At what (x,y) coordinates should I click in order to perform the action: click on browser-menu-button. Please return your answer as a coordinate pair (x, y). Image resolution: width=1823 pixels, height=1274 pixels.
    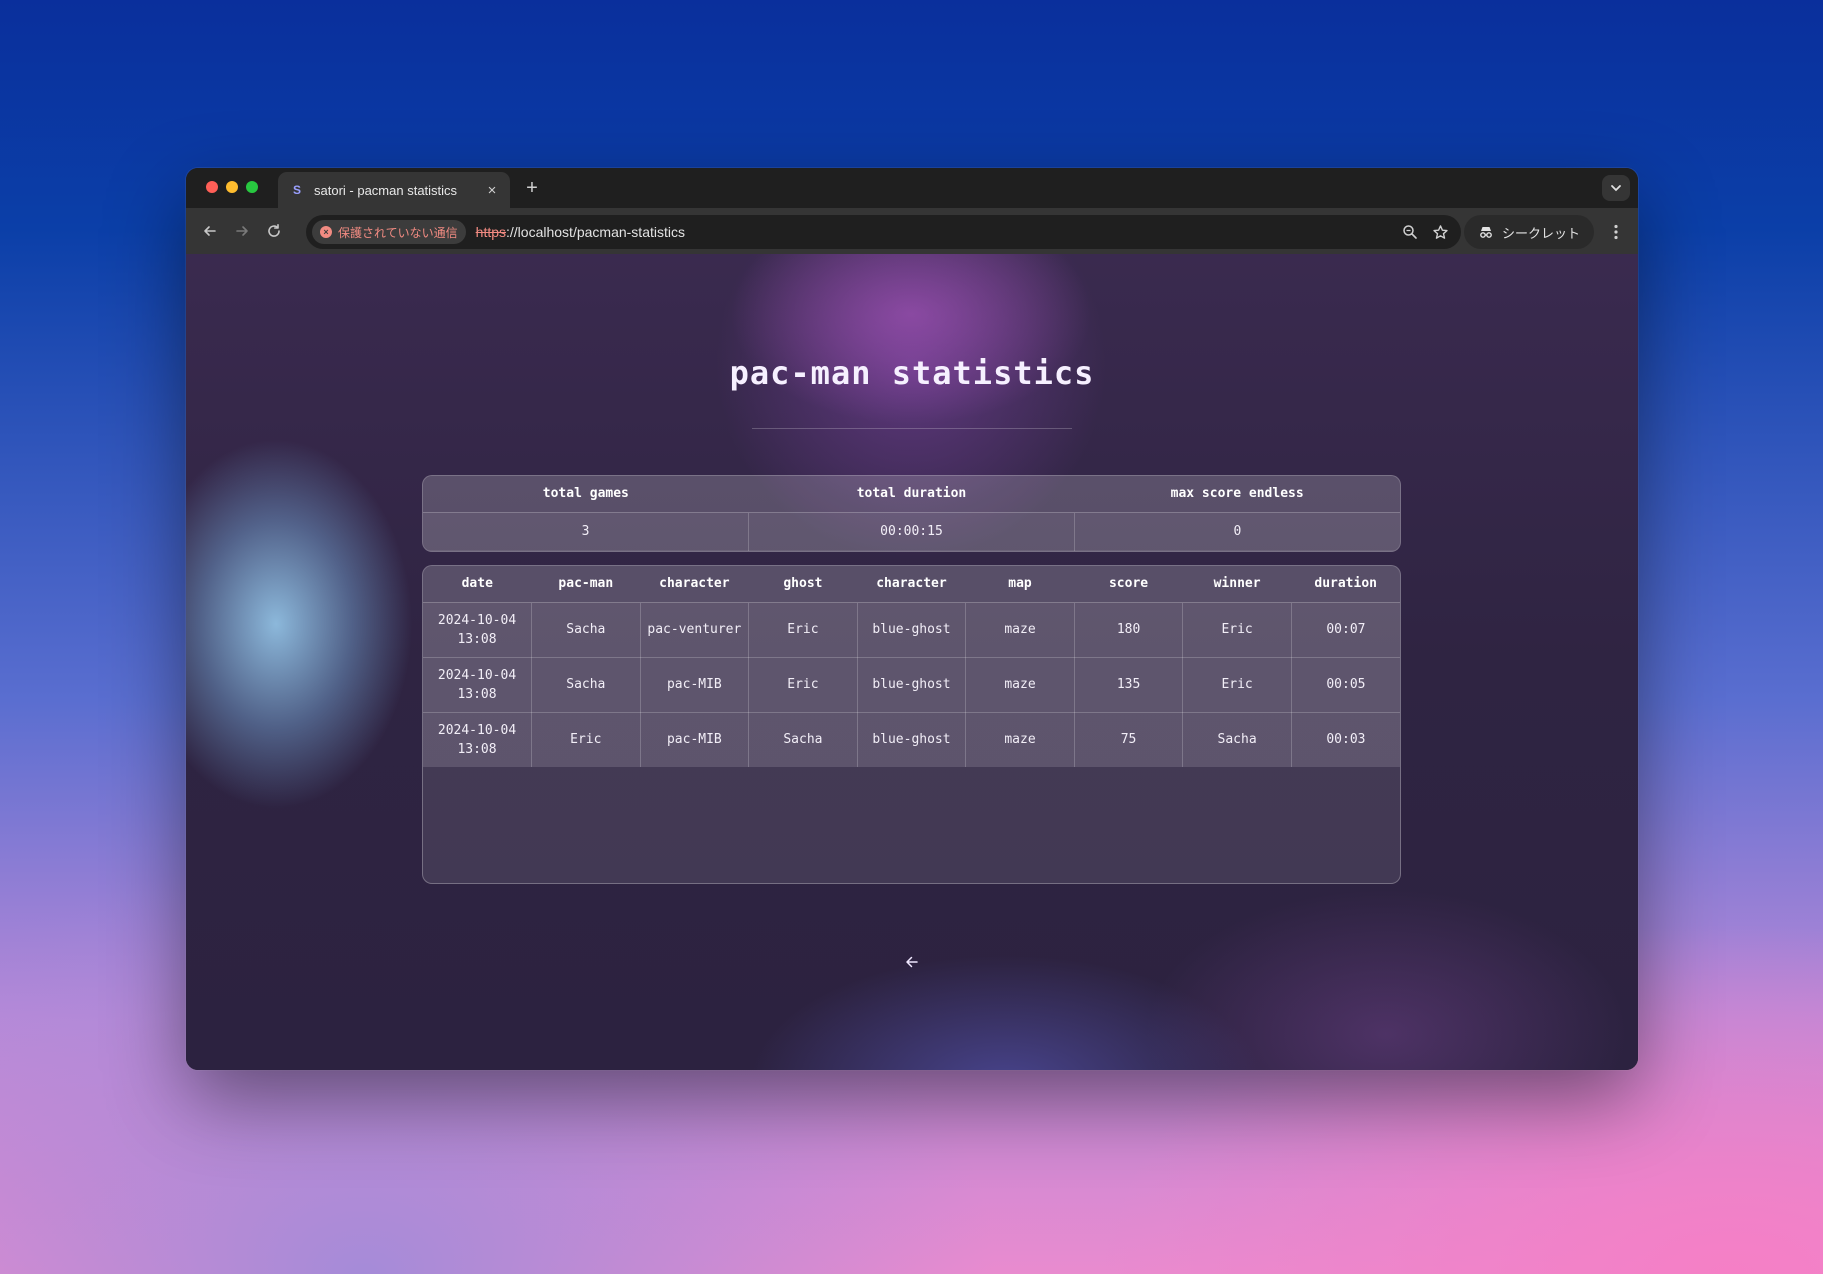
    Looking at the image, I should click on (1616, 232).